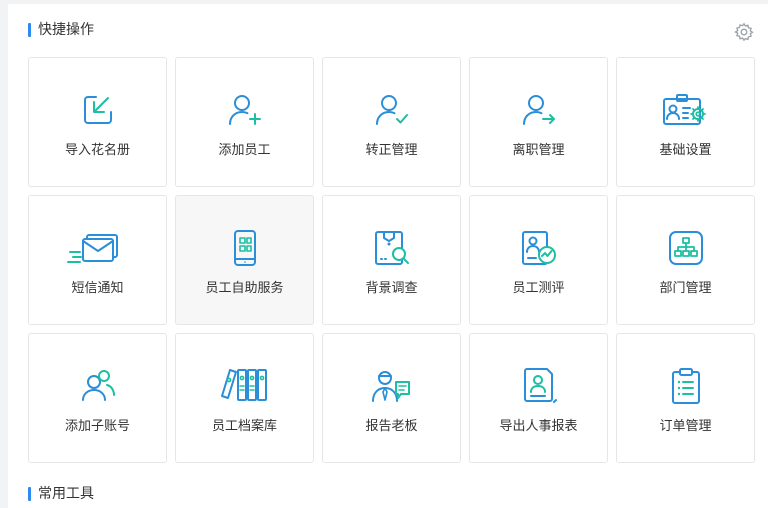 This screenshot has height=508, width=768. I want to click on user-leave-icon, so click(539, 110).